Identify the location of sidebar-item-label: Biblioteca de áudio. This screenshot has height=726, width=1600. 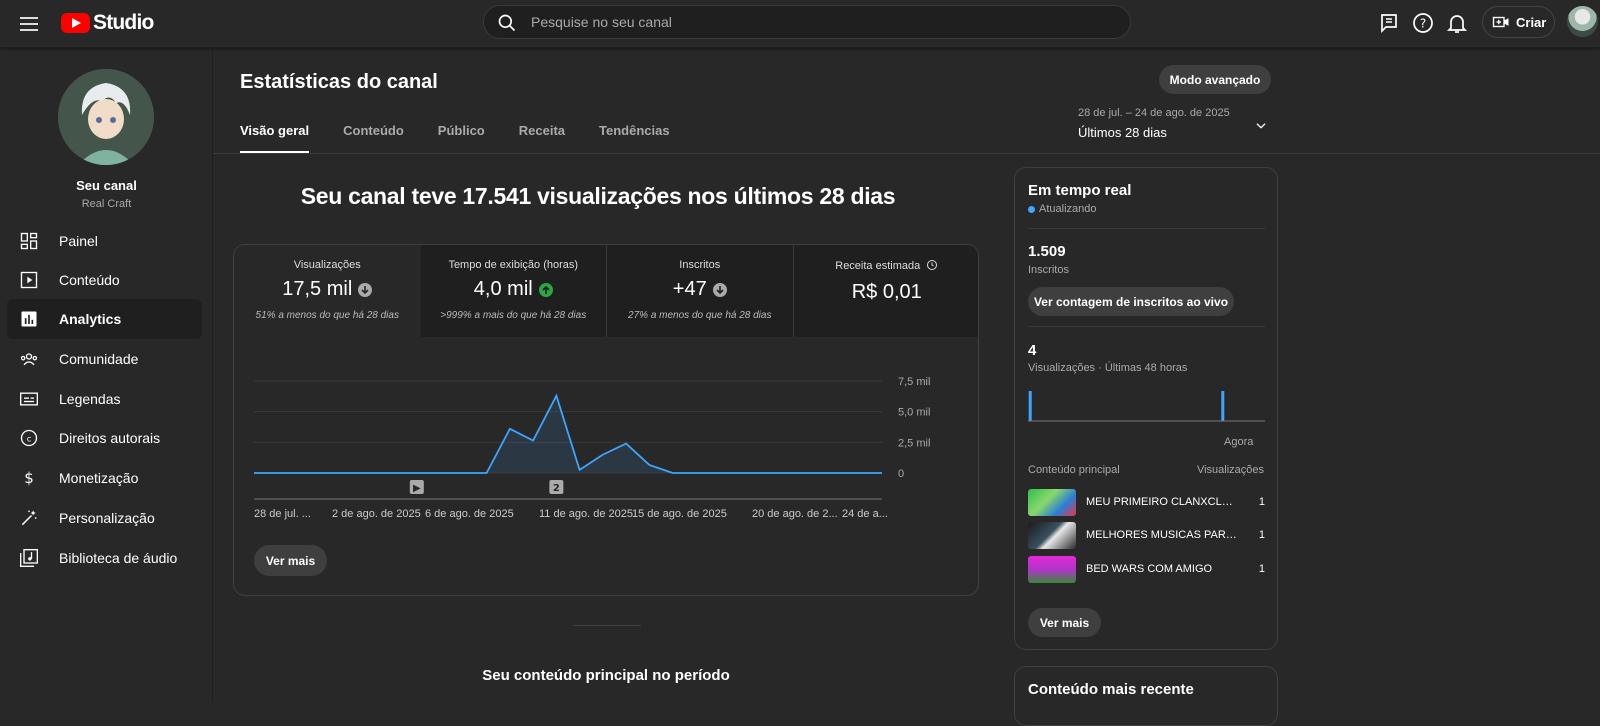
(118, 558).